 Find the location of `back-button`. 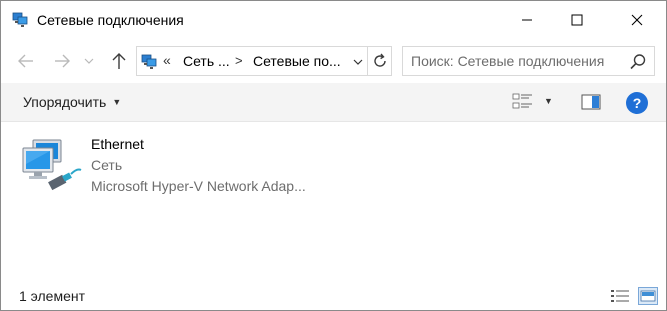

back-button is located at coordinates (26, 61).